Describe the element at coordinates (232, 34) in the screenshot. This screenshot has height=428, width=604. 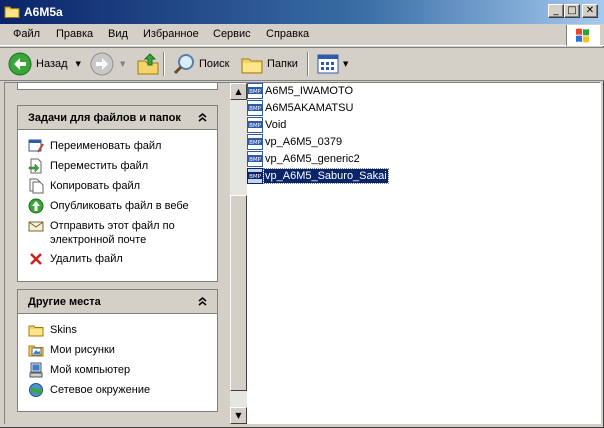
I see `menu-tools: Сервис` at that location.